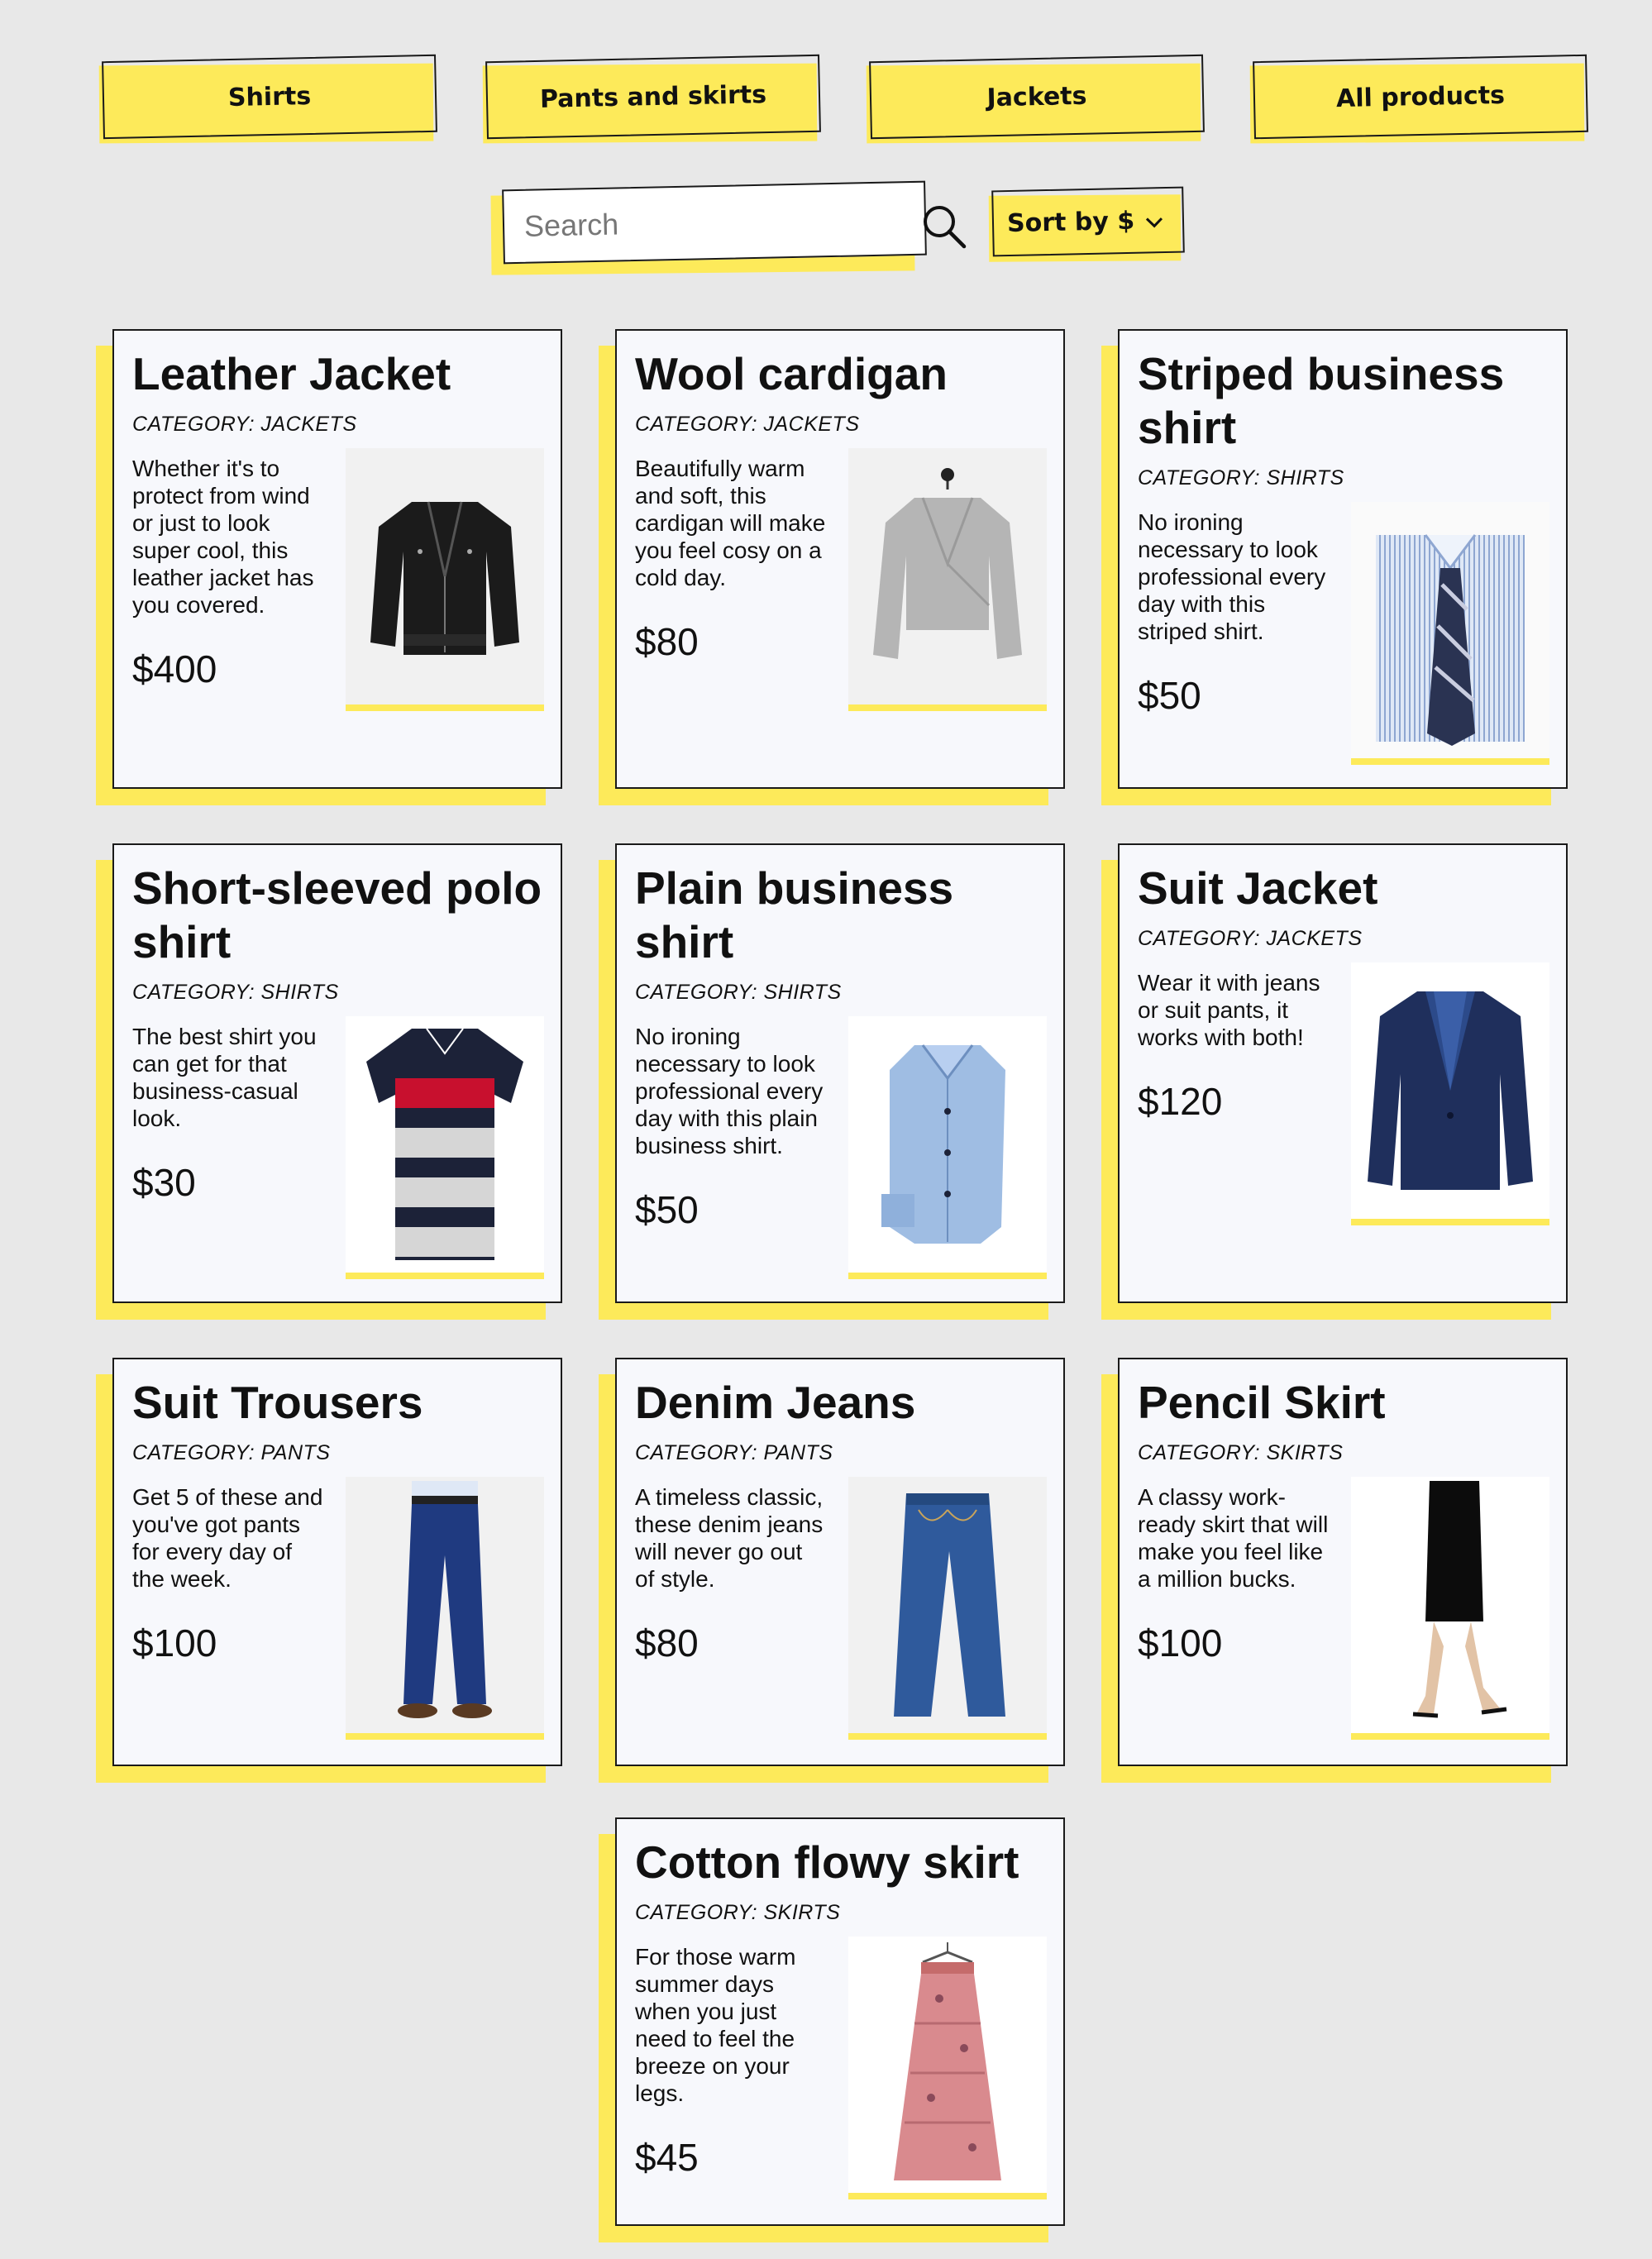  What do you see at coordinates (278, 1402) in the screenshot?
I see `product-title: Suit Trousers` at bounding box center [278, 1402].